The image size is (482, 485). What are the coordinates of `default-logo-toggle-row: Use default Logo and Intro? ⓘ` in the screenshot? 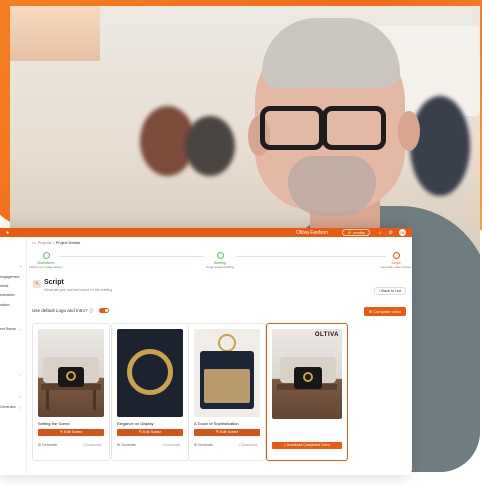 It's located at (70, 311).